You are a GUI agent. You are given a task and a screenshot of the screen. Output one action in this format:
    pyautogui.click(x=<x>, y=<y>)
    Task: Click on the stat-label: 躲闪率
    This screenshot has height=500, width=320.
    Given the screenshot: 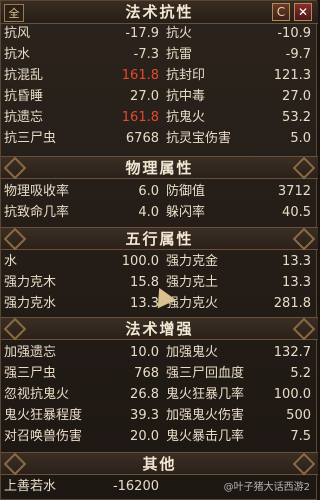 What is the action you would take?
    pyautogui.click(x=186, y=212)
    